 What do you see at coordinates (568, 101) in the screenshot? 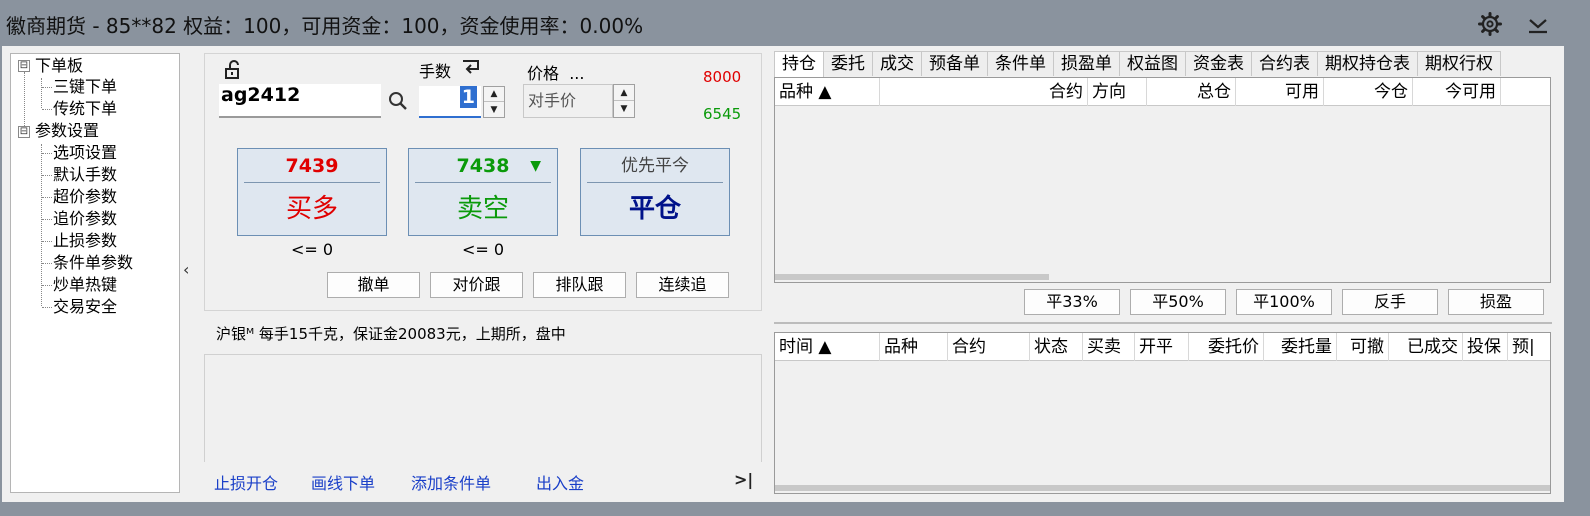
I see `price-type-field: 对手价` at bounding box center [568, 101].